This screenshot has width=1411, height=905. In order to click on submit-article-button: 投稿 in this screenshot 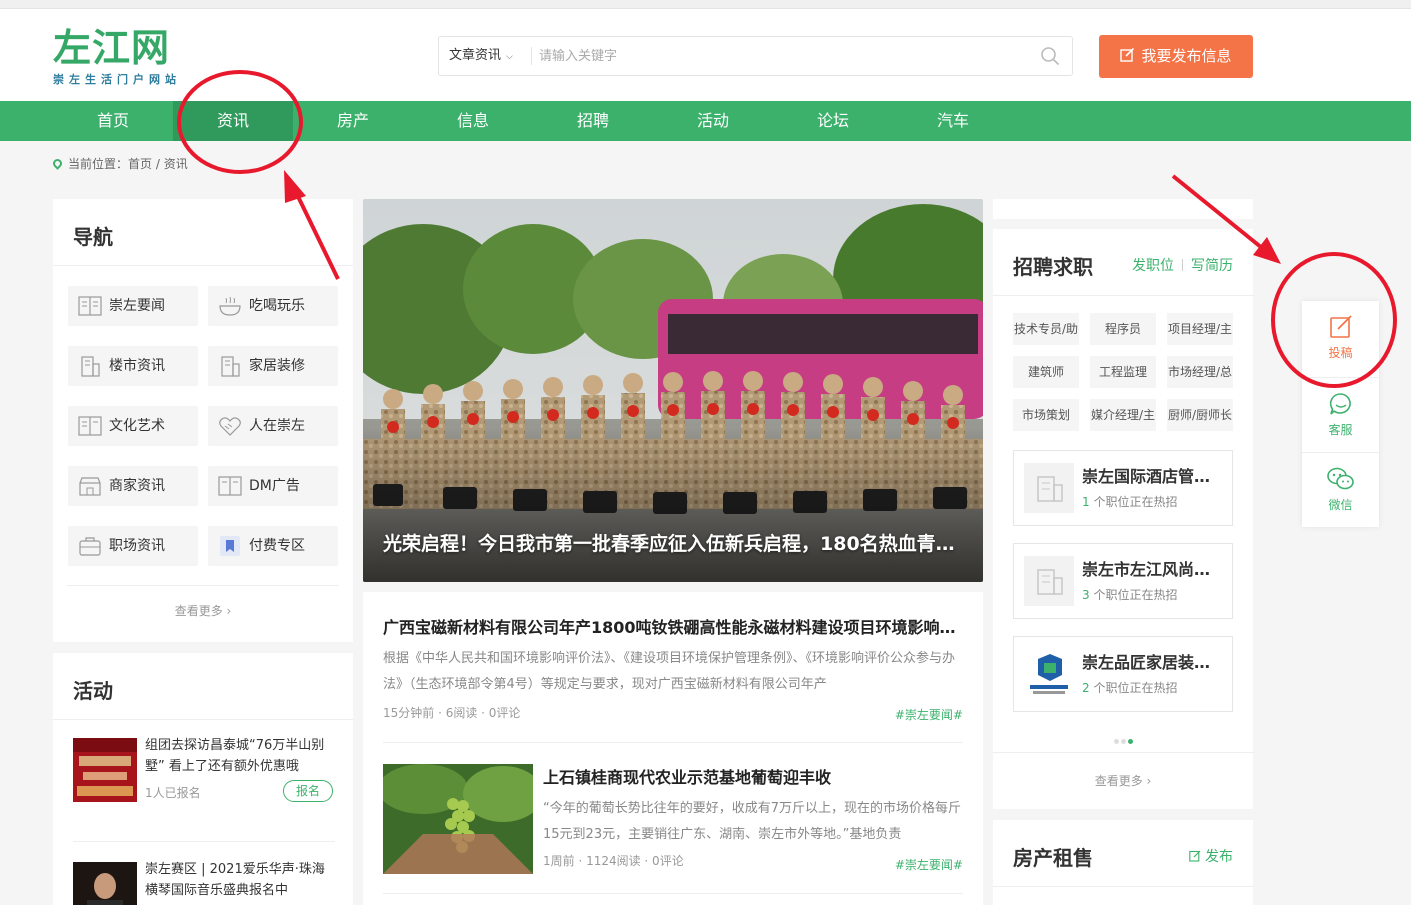, I will do `click(1340, 338)`.